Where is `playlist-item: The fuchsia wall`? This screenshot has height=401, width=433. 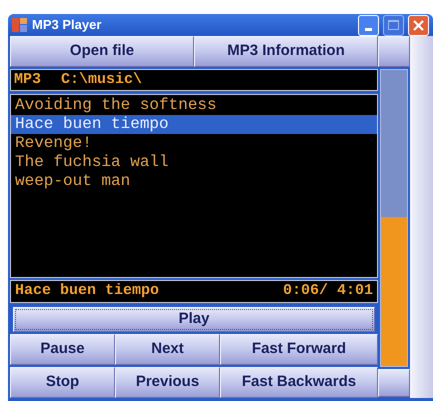
playlist-item: The fuchsia wall is located at coordinates (194, 162).